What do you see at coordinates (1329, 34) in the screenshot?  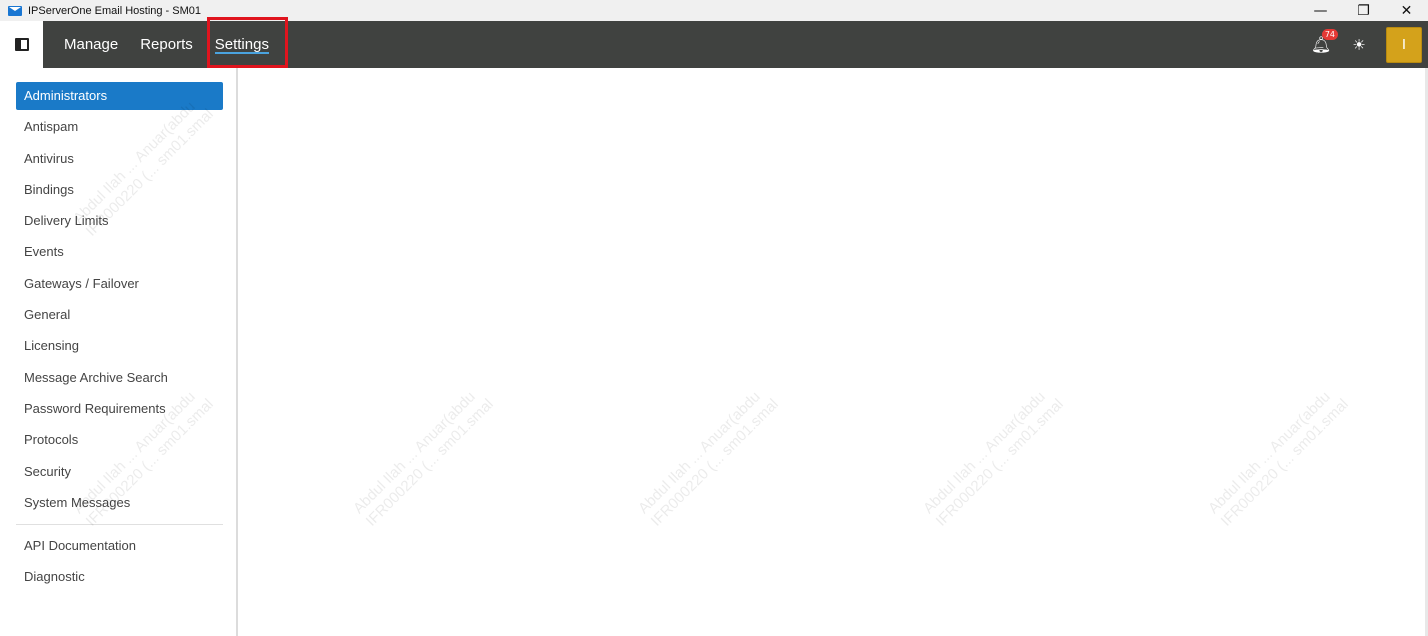 I see `notification-count-badge: 74` at bounding box center [1329, 34].